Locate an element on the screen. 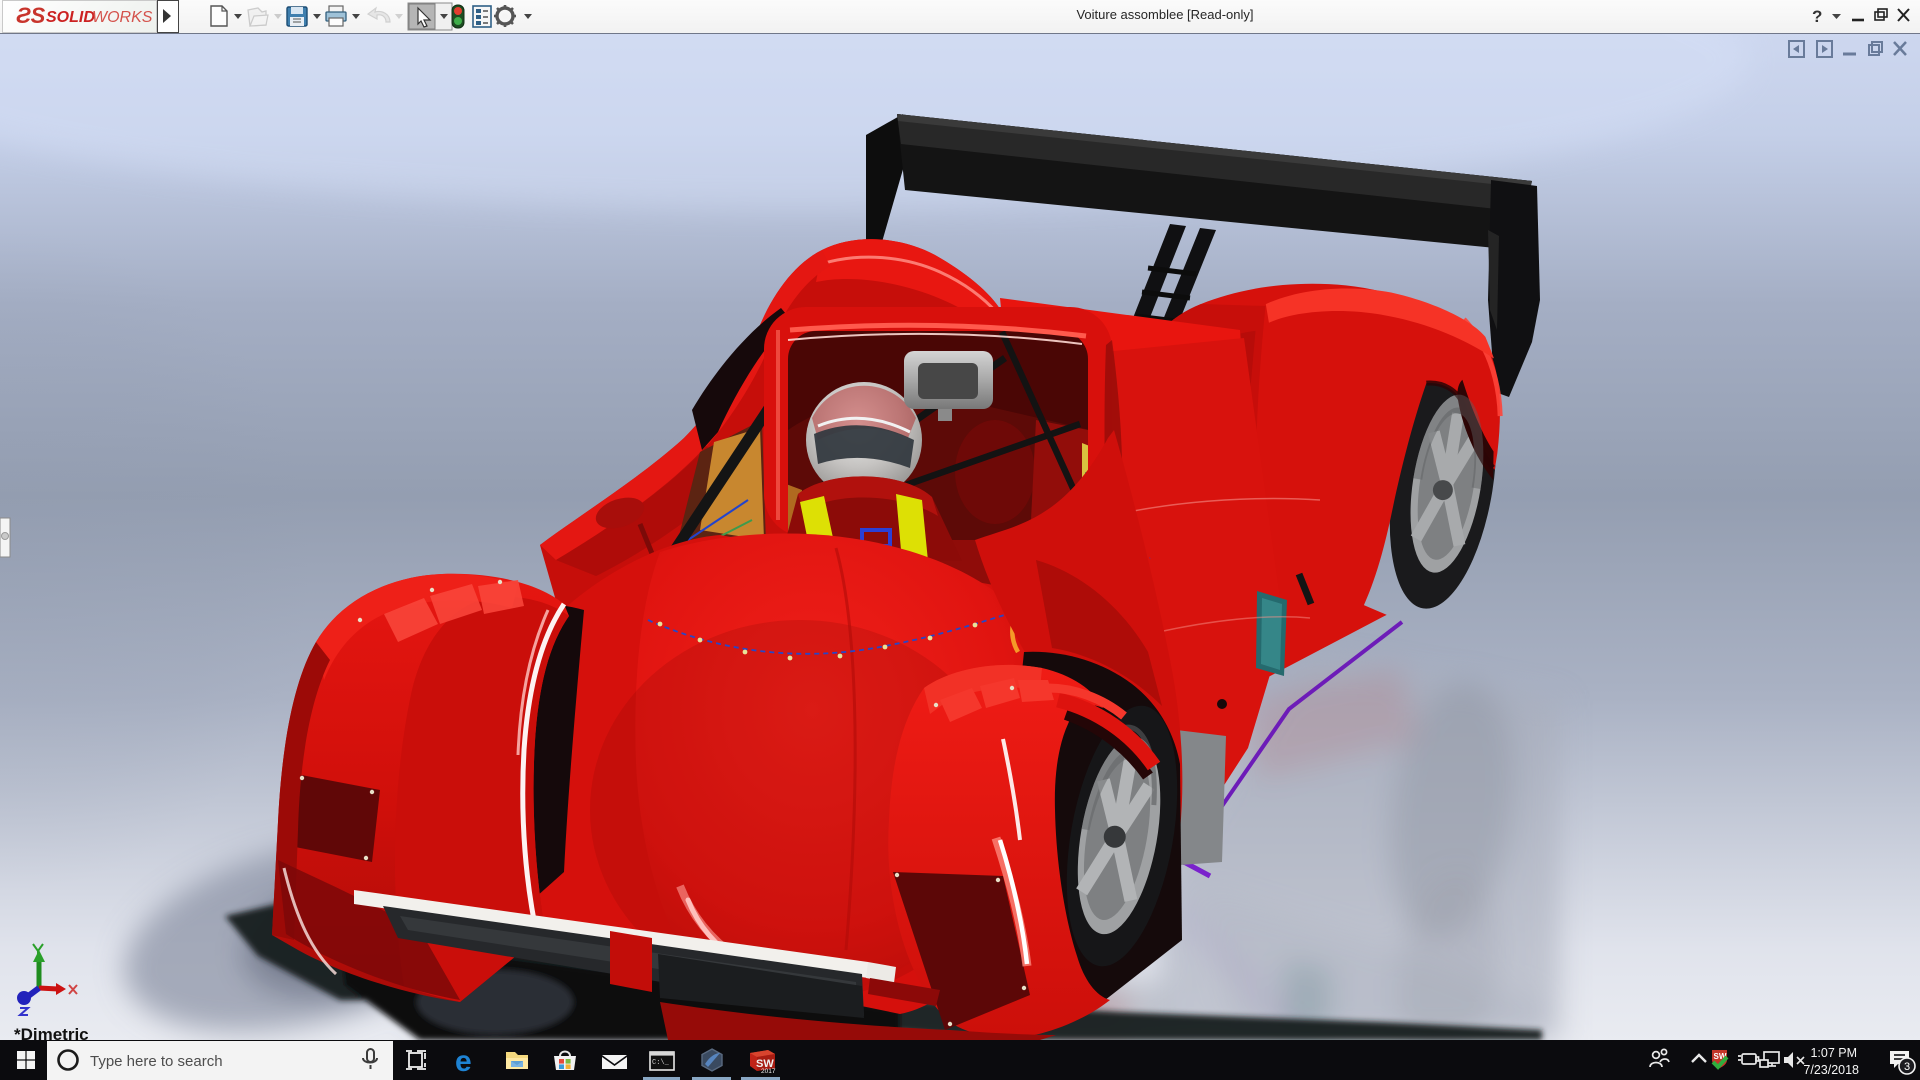 The height and width of the screenshot is (1080, 1920). svg-text: Type here to search is located at coordinates (156, 1061).